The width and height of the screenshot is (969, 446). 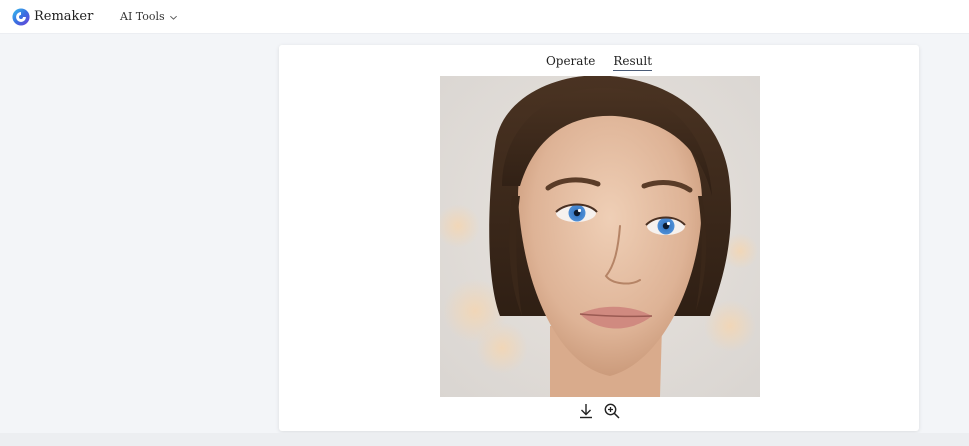 What do you see at coordinates (612, 411) in the screenshot?
I see `zoom-in-icon` at bounding box center [612, 411].